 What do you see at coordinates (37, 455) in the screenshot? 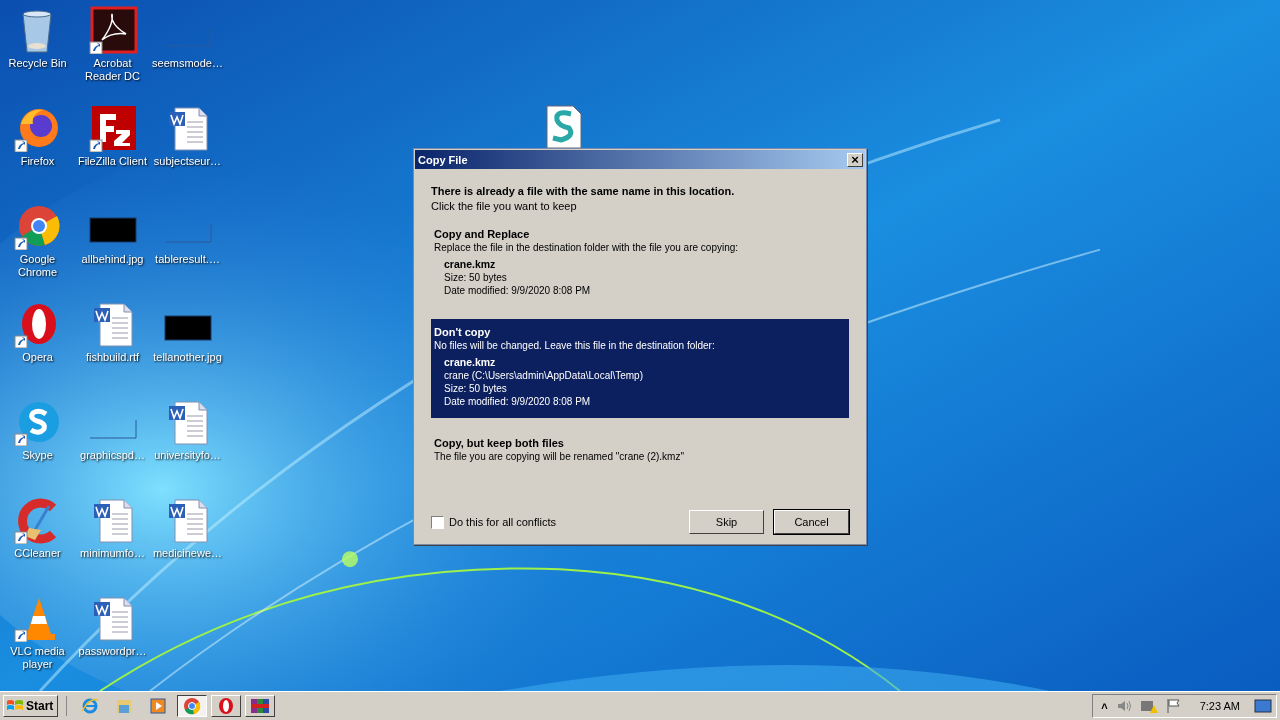
I see `icon-label: Skype` at bounding box center [37, 455].